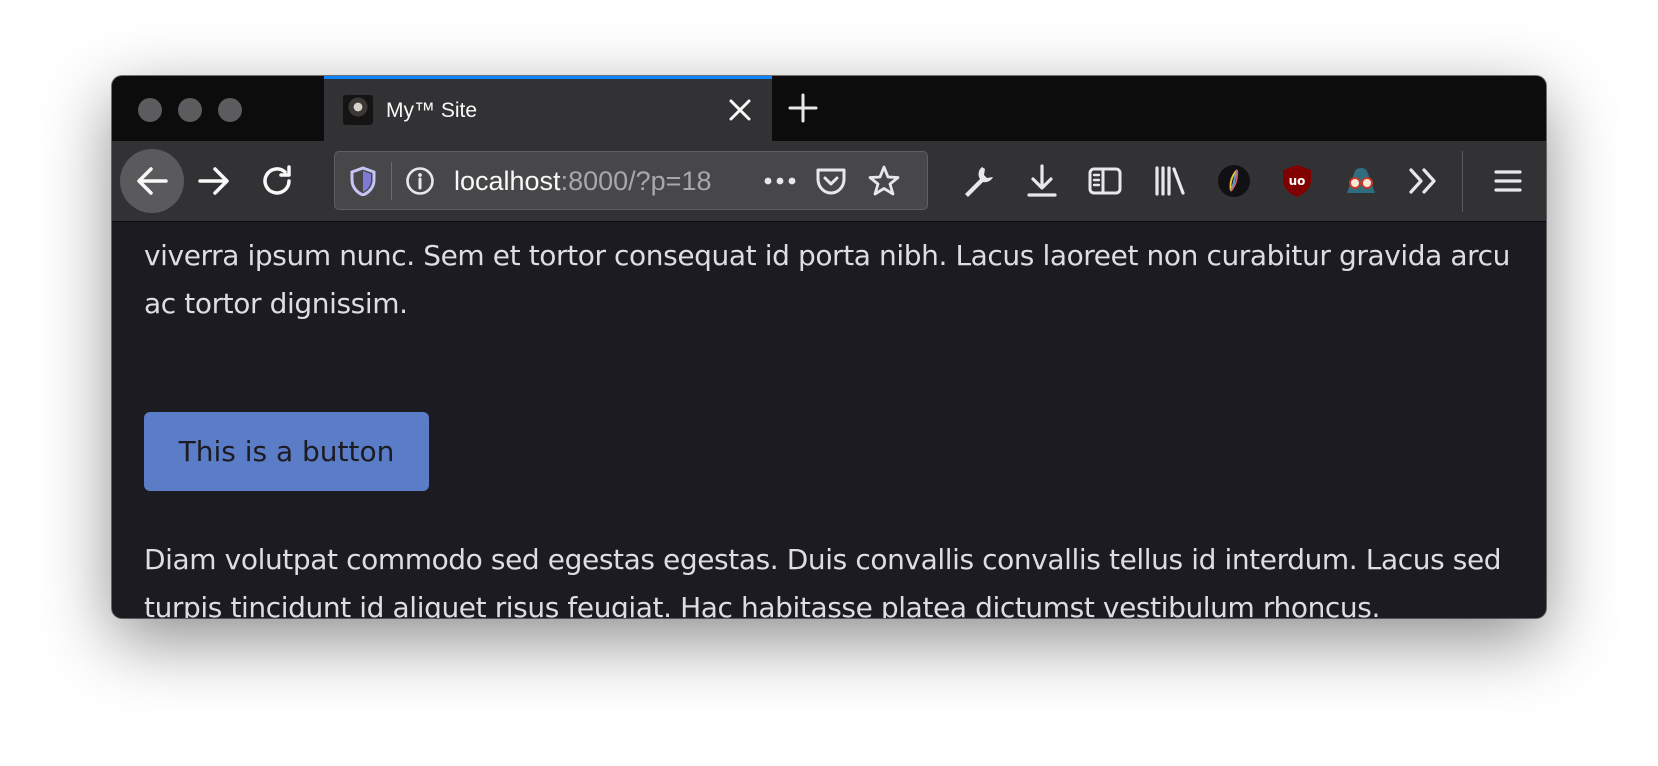 This screenshot has width=1658, height=766. I want to click on library-icon, so click(1169, 181).